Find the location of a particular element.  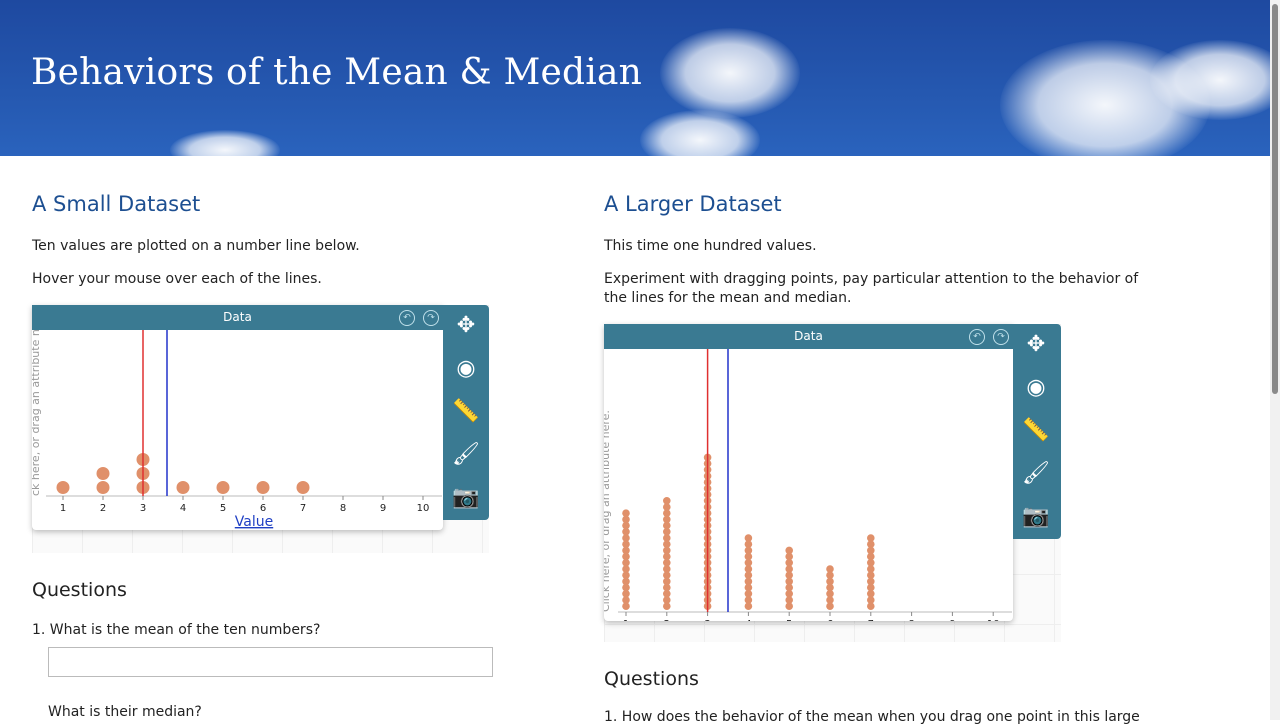

scrollbar-thumb is located at coordinates (1275, 199).